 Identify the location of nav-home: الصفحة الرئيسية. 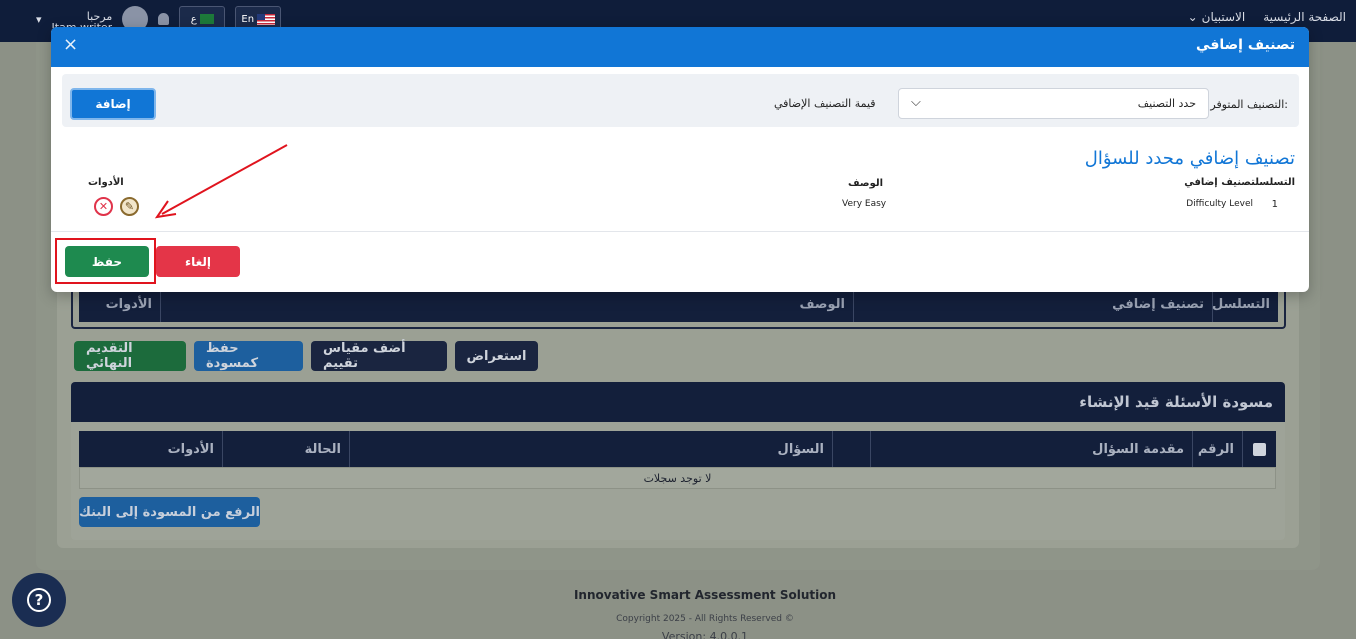
(1304, 17).